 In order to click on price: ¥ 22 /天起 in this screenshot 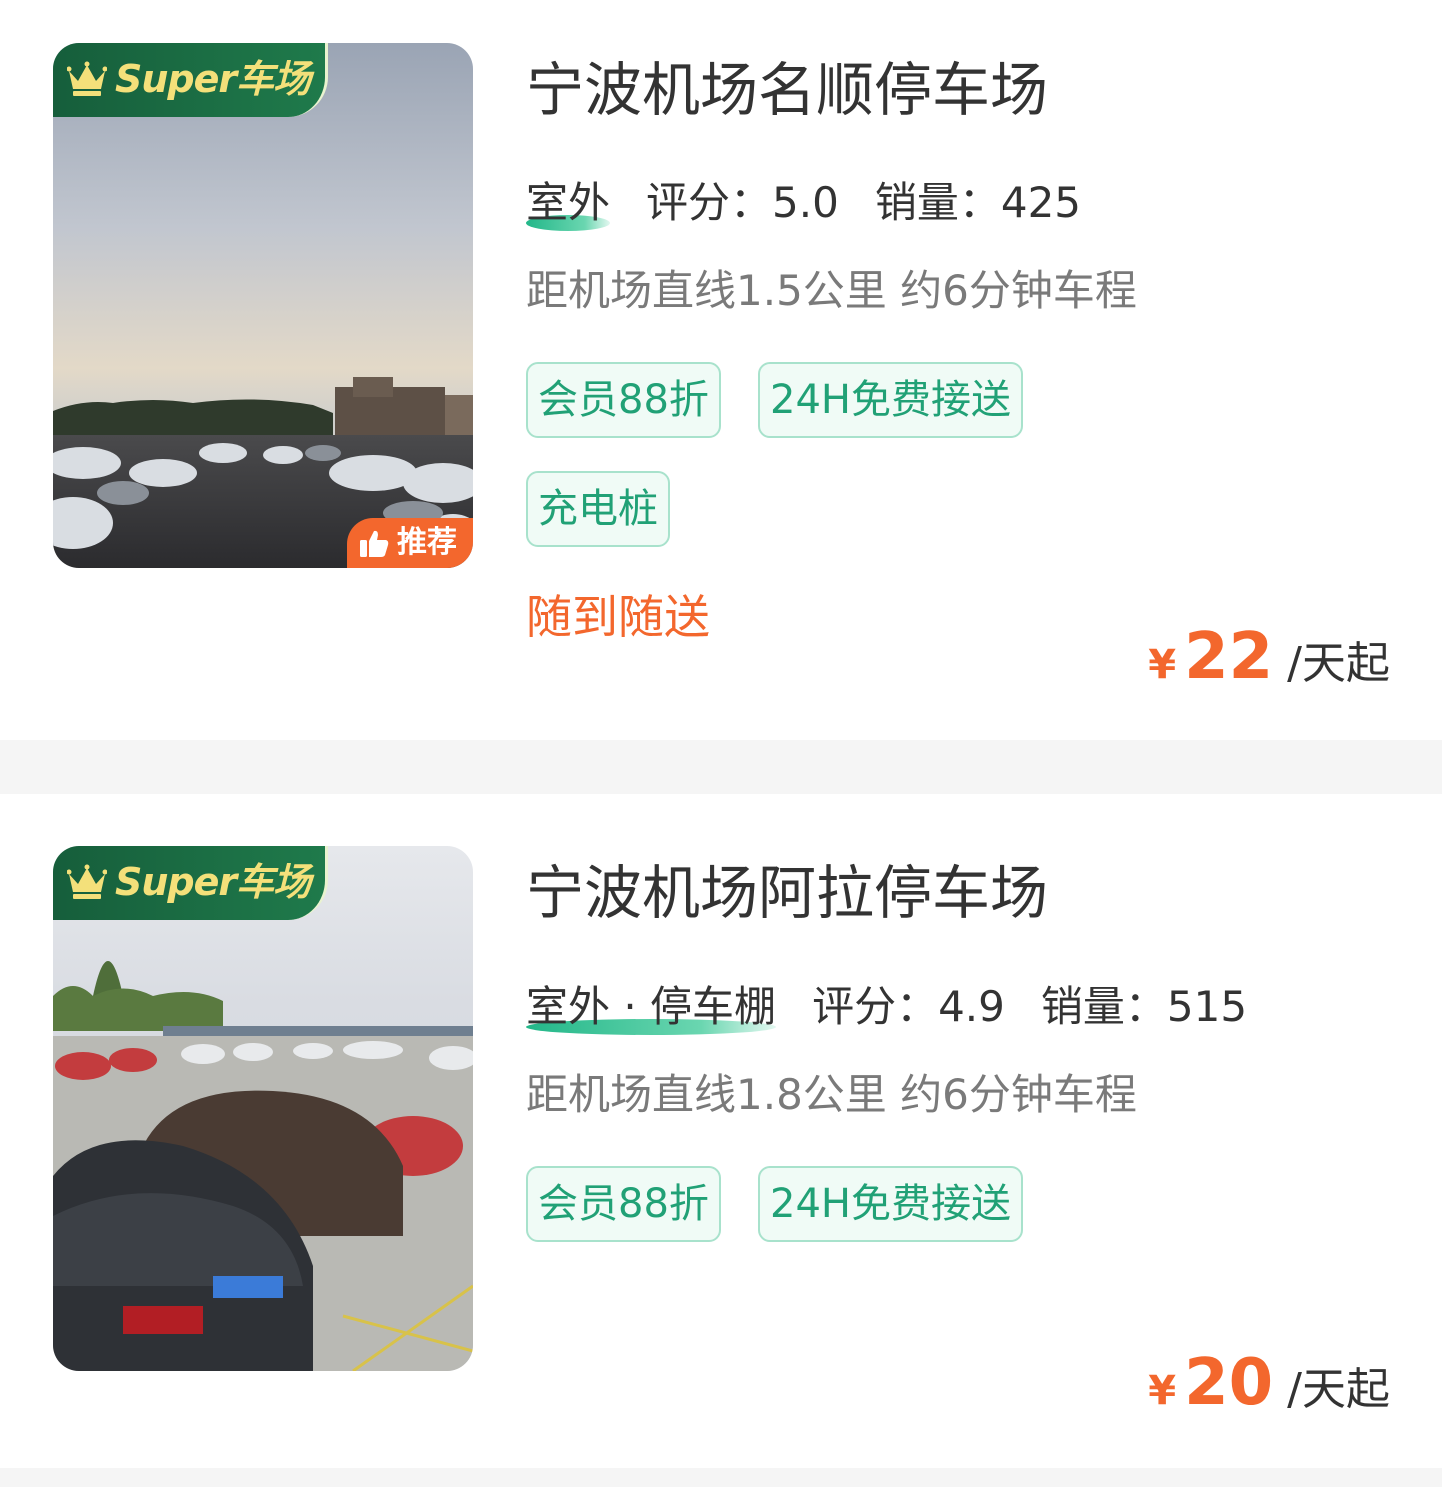, I will do `click(1269, 657)`.